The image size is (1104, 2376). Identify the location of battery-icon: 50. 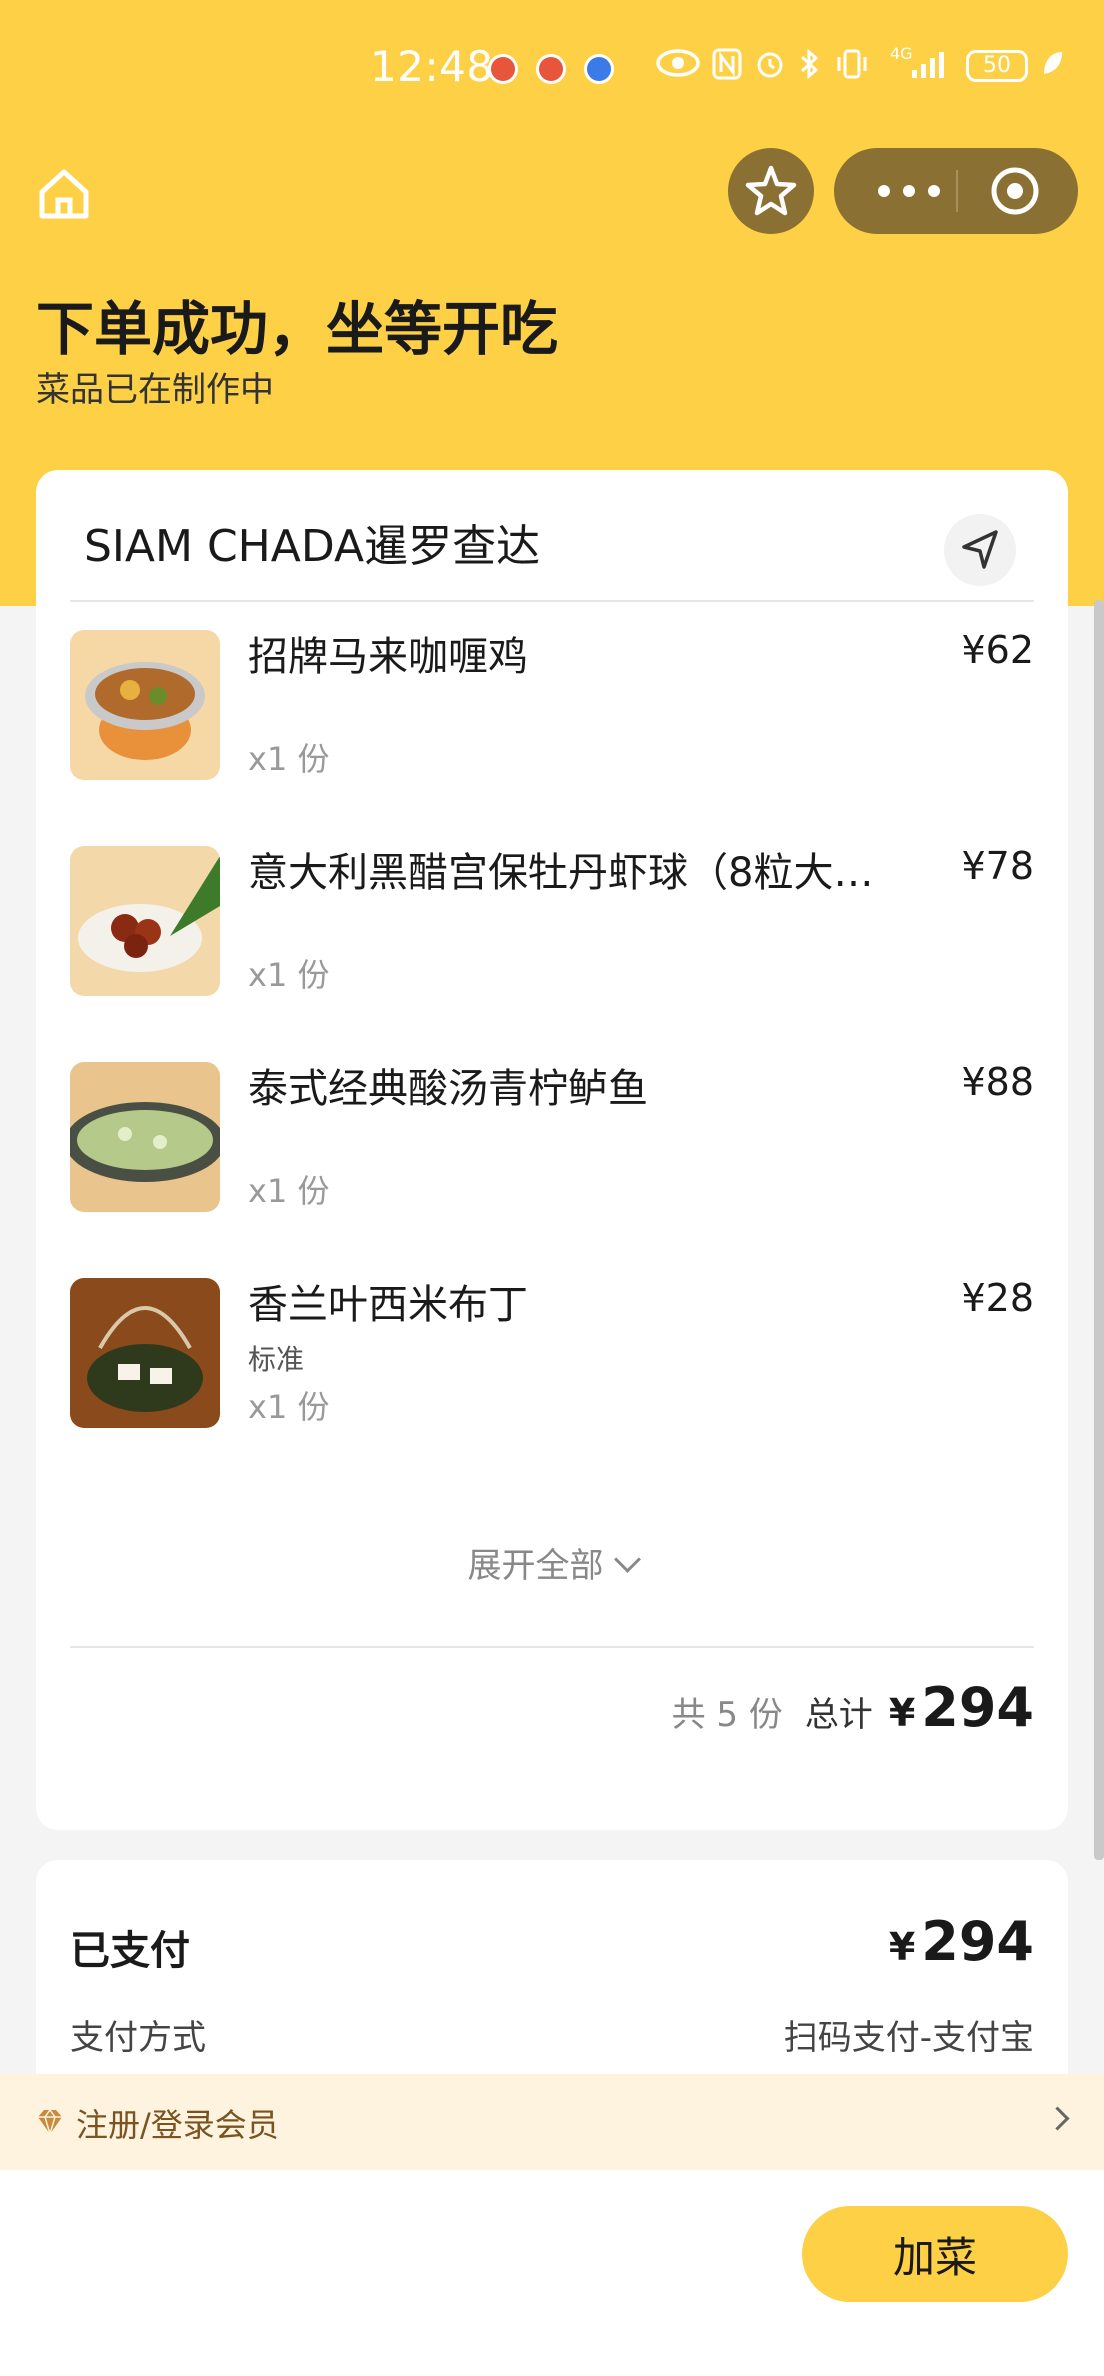
(997, 66).